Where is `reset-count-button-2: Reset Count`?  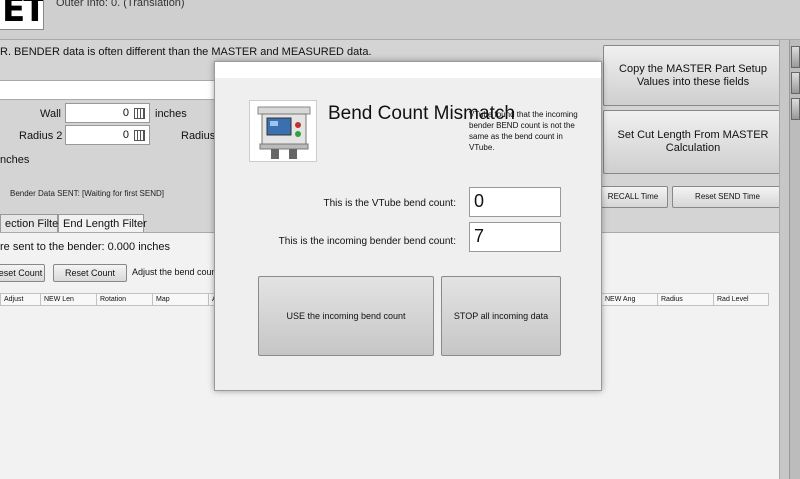 reset-count-button-2: Reset Count is located at coordinates (90, 273).